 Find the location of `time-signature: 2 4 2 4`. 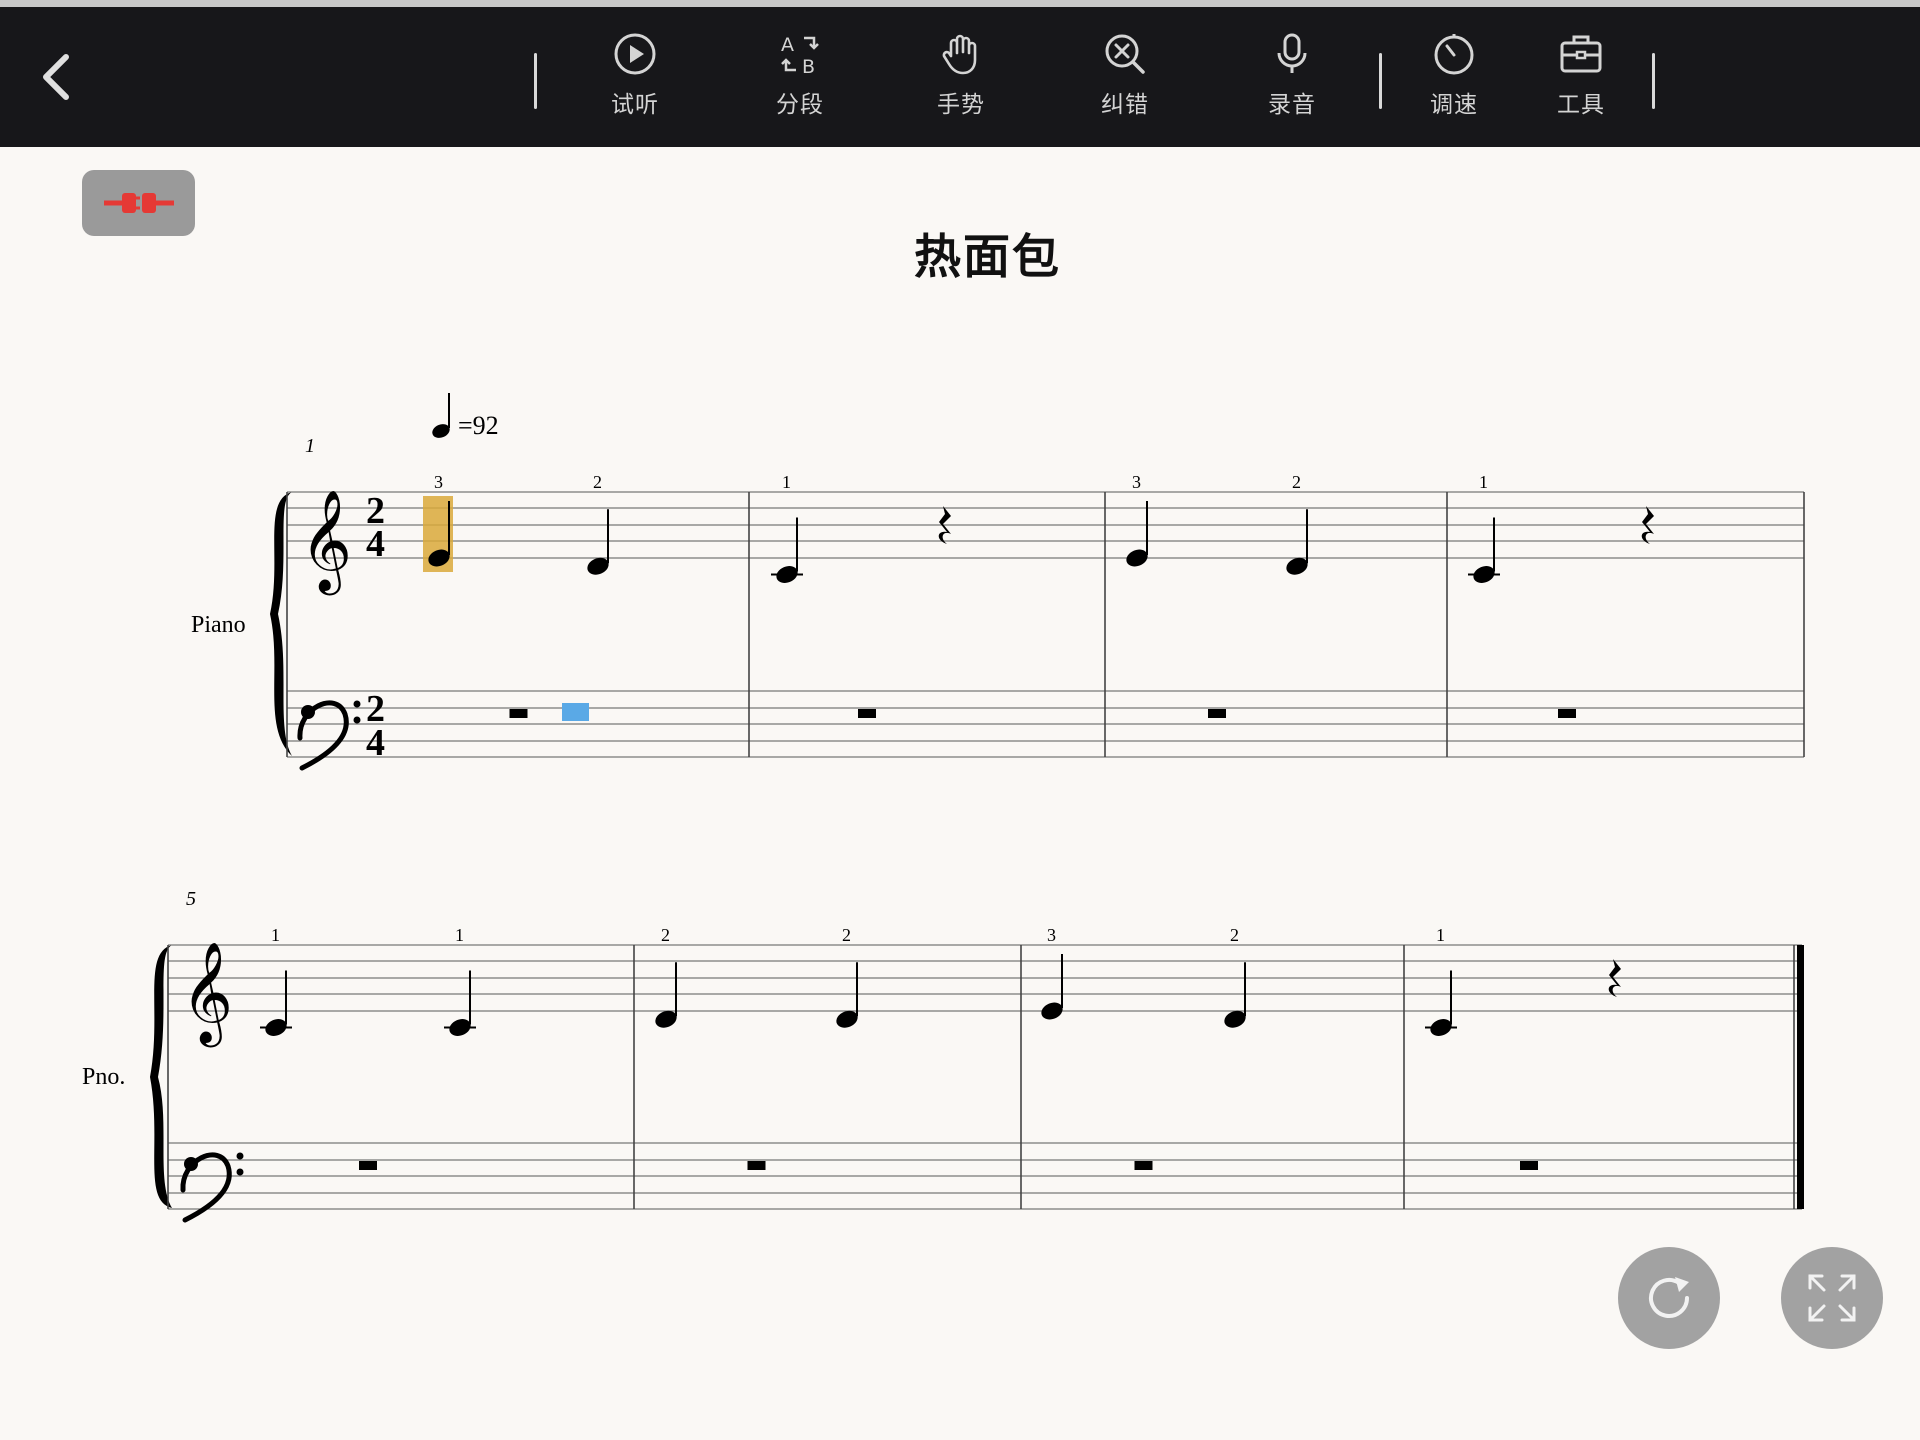

time-signature: 2 4 2 4 is located at coordinates (375, 627).